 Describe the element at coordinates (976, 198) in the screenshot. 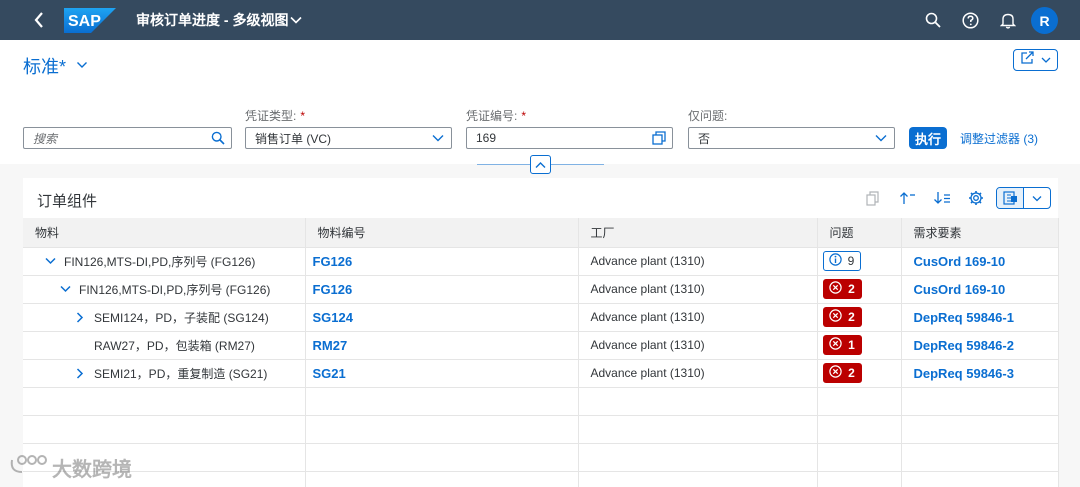

I see `settings-gear-icon` at that location.